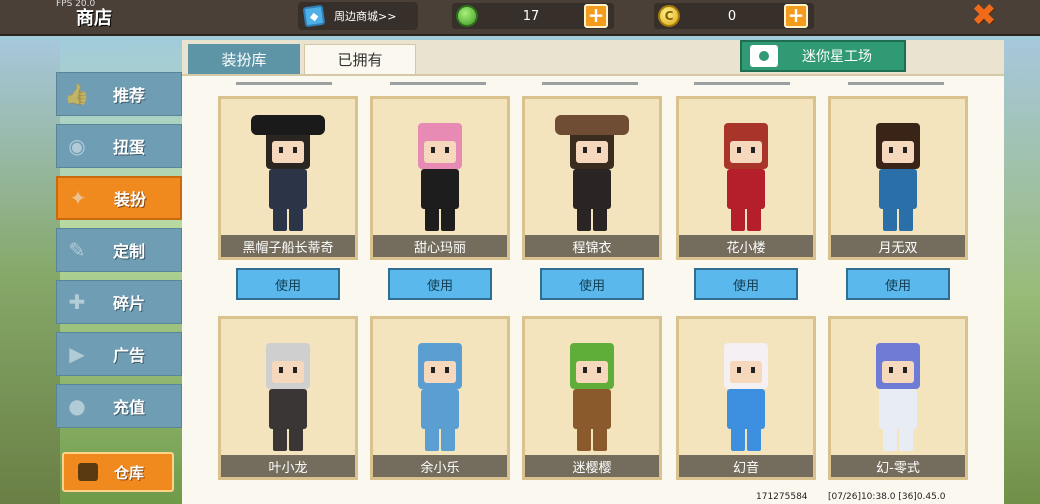 This screenshot has height=504, width=1040. Describe the element at coordinates (77, 146) in the screenshot. I see `capsule-icon: ◉` at that location.